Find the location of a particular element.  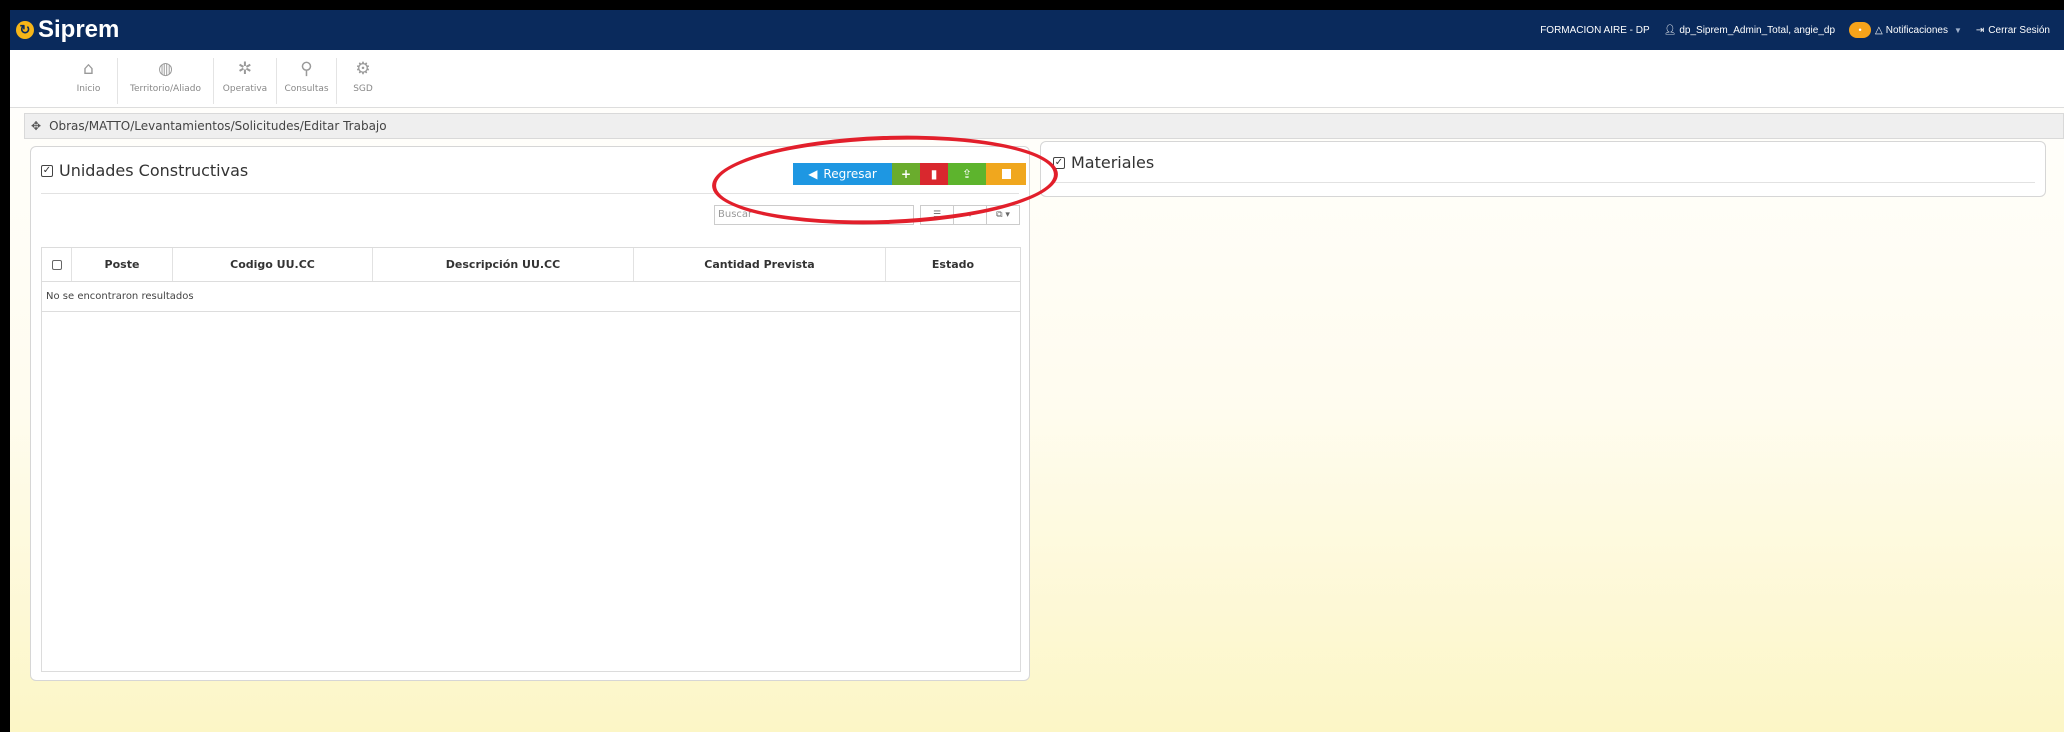

export-button: ⧉ ▾ is located at coordinates (1003, 215).